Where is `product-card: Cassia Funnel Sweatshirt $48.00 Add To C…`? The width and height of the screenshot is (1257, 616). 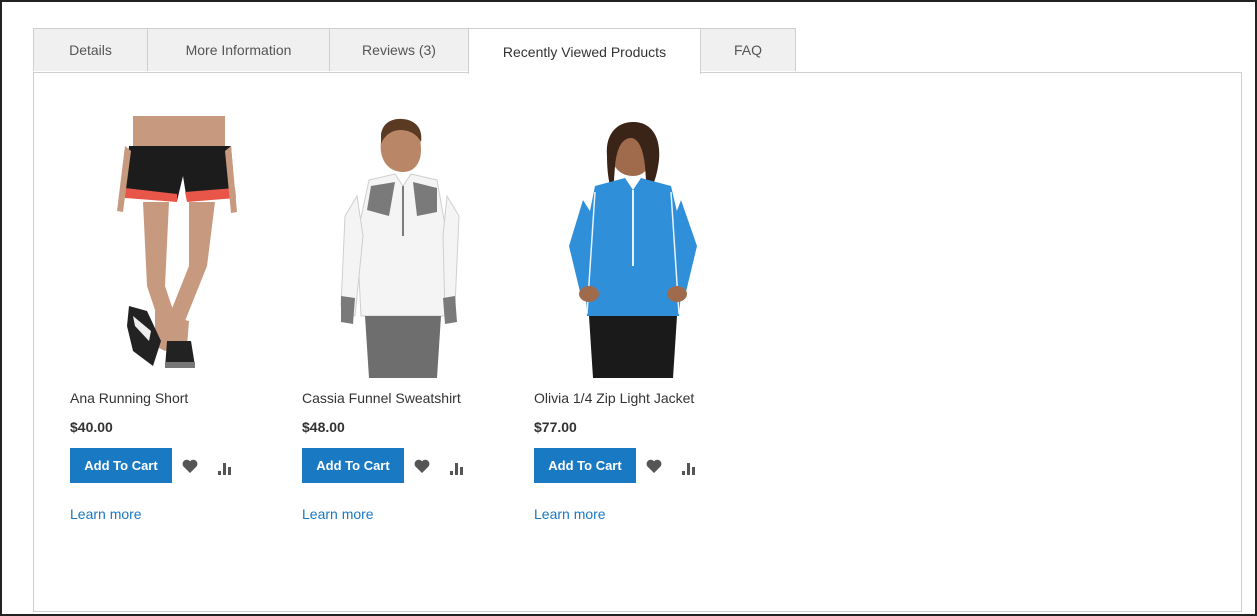 product-card: Cassia Funnel Sweatshirt $48.00 Add To C… is located at coordinates (402, 319).